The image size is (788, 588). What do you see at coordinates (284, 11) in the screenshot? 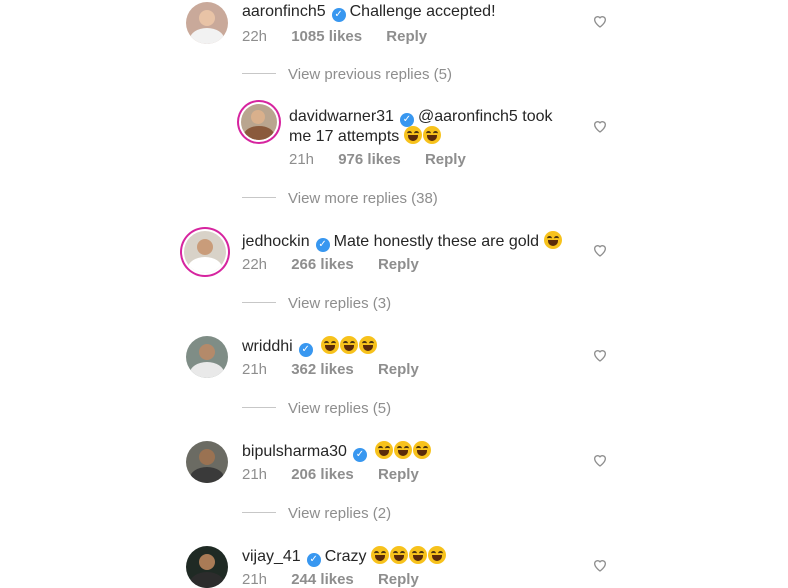
I see `comment-username: aaronfinch5` at bounding box center [284, 11].